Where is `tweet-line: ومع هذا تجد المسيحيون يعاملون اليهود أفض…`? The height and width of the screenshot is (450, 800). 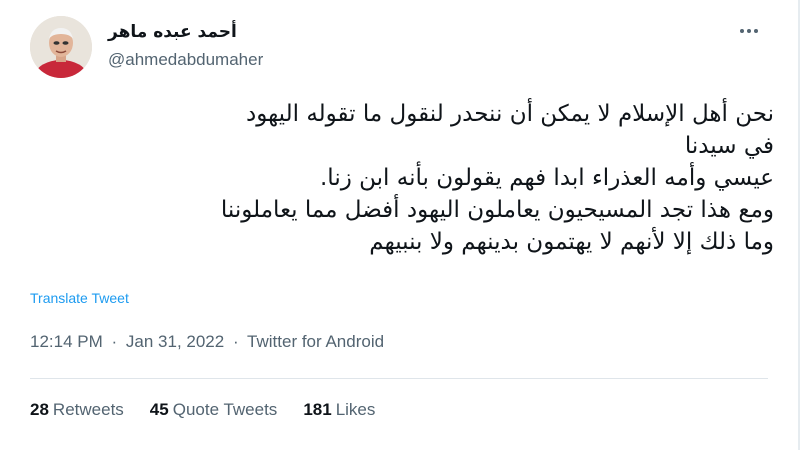 tweet-line: ومع هذا تجد المسيحيون يعاملون اليهود أفض… is located at coordinates (497, 210).